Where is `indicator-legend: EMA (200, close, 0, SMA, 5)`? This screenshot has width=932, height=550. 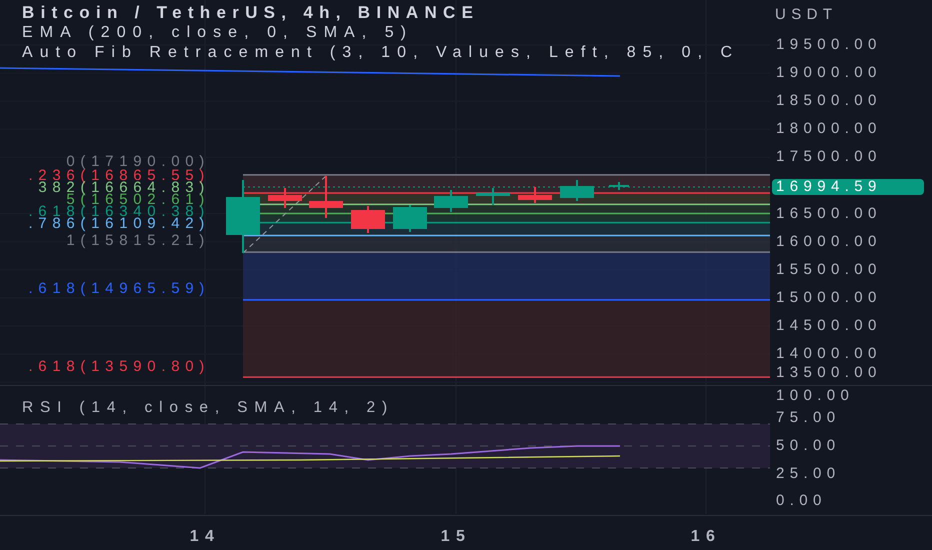 indicator-legend: EMA (200, close, 0, SMA, 5) is located at coordinates (381, 33).